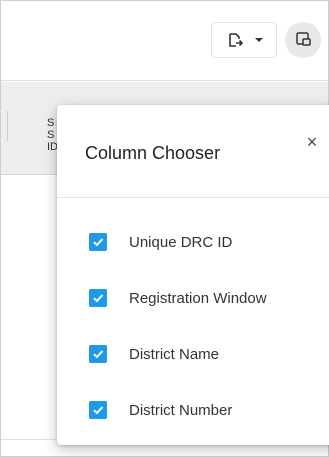 The image size is (329, 457). I want to click on popover-divider, so click(193, 197).